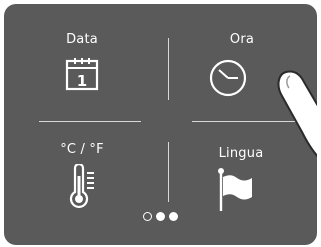  I want to click on grid-divider-vertical-top, so click(168, 69).